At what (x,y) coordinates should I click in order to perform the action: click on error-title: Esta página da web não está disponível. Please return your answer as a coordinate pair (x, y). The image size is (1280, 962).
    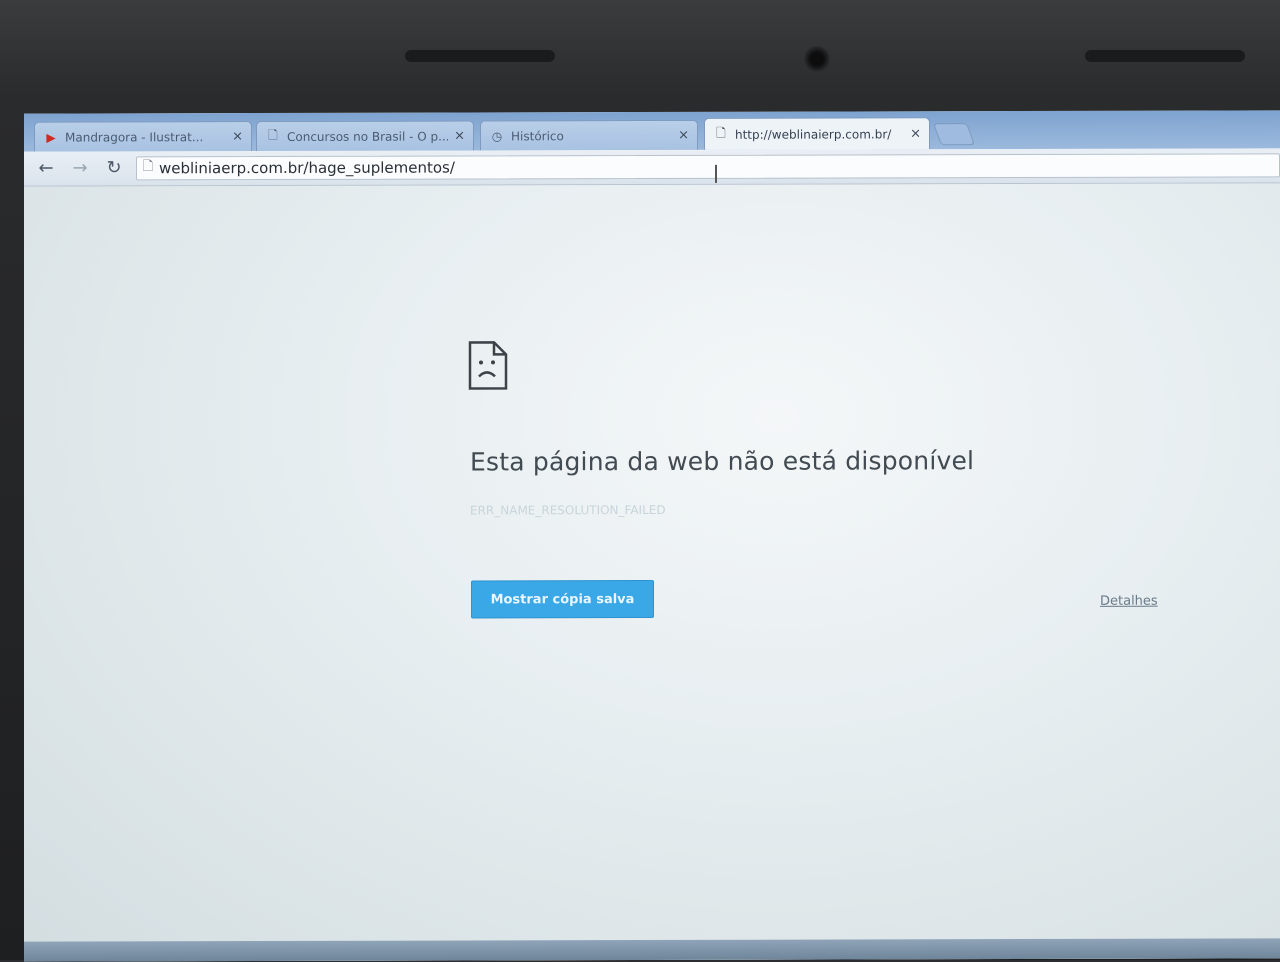
    Looking at the image, I should click on (722, 461).